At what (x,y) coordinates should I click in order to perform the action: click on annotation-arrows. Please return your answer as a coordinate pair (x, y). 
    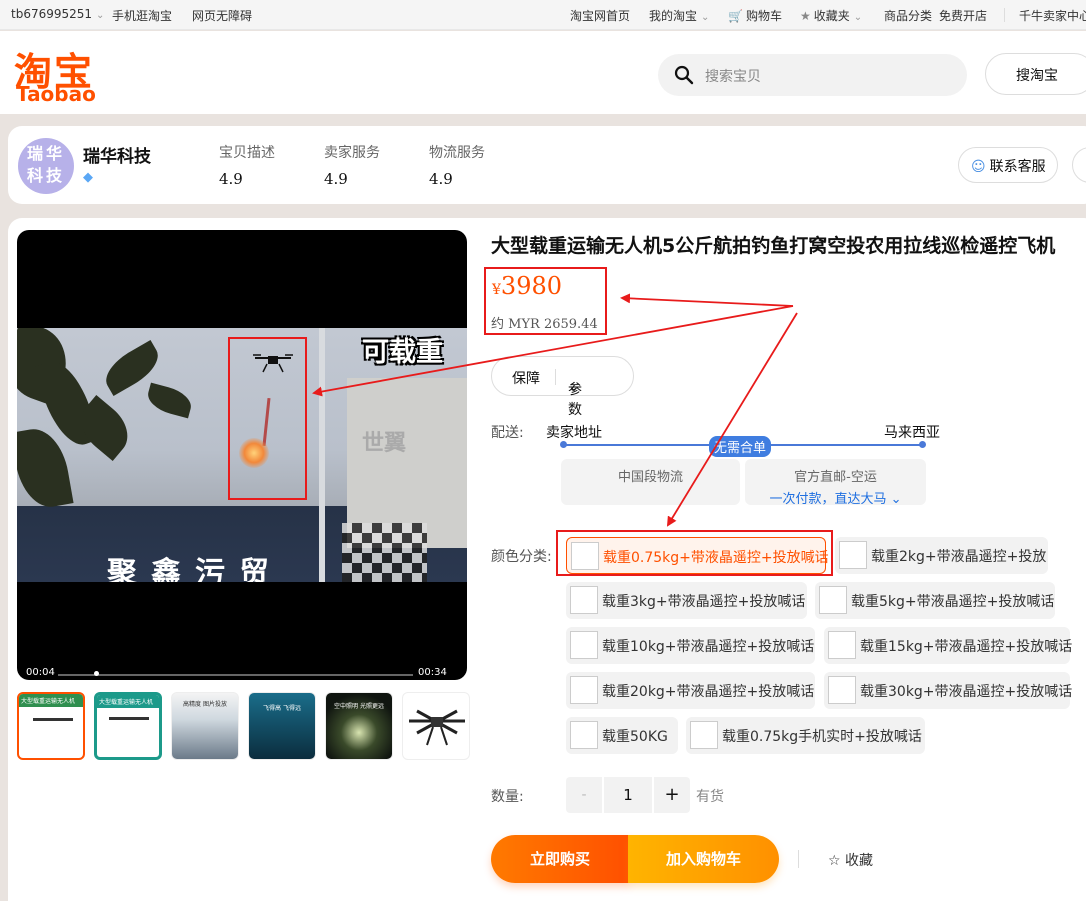
    Looking at the image, I should click on (555, 410).